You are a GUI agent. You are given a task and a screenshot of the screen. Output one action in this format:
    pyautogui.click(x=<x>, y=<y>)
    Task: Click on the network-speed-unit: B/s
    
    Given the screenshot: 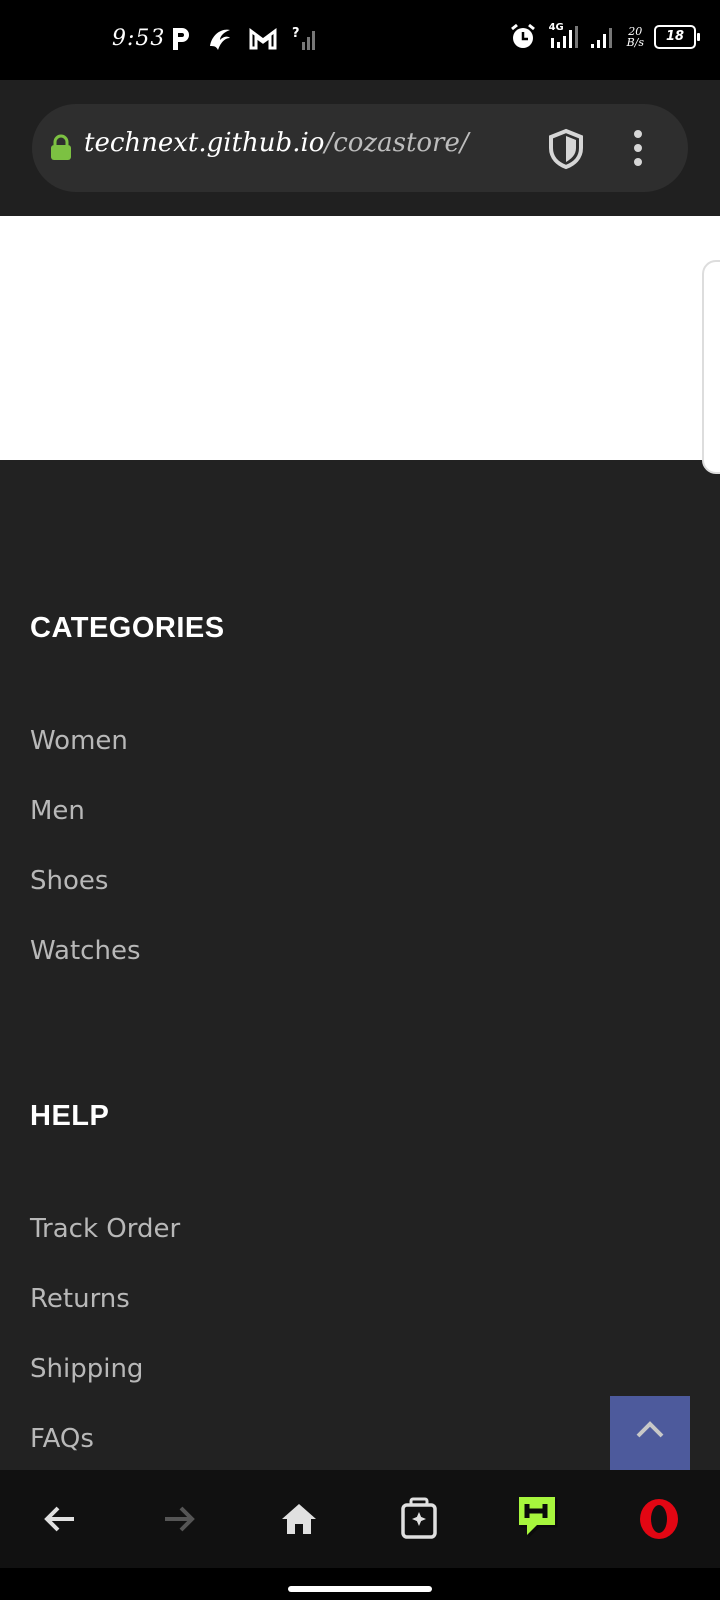 What is the action you would take?
    pyautogui.click(x=635, y=42)
    